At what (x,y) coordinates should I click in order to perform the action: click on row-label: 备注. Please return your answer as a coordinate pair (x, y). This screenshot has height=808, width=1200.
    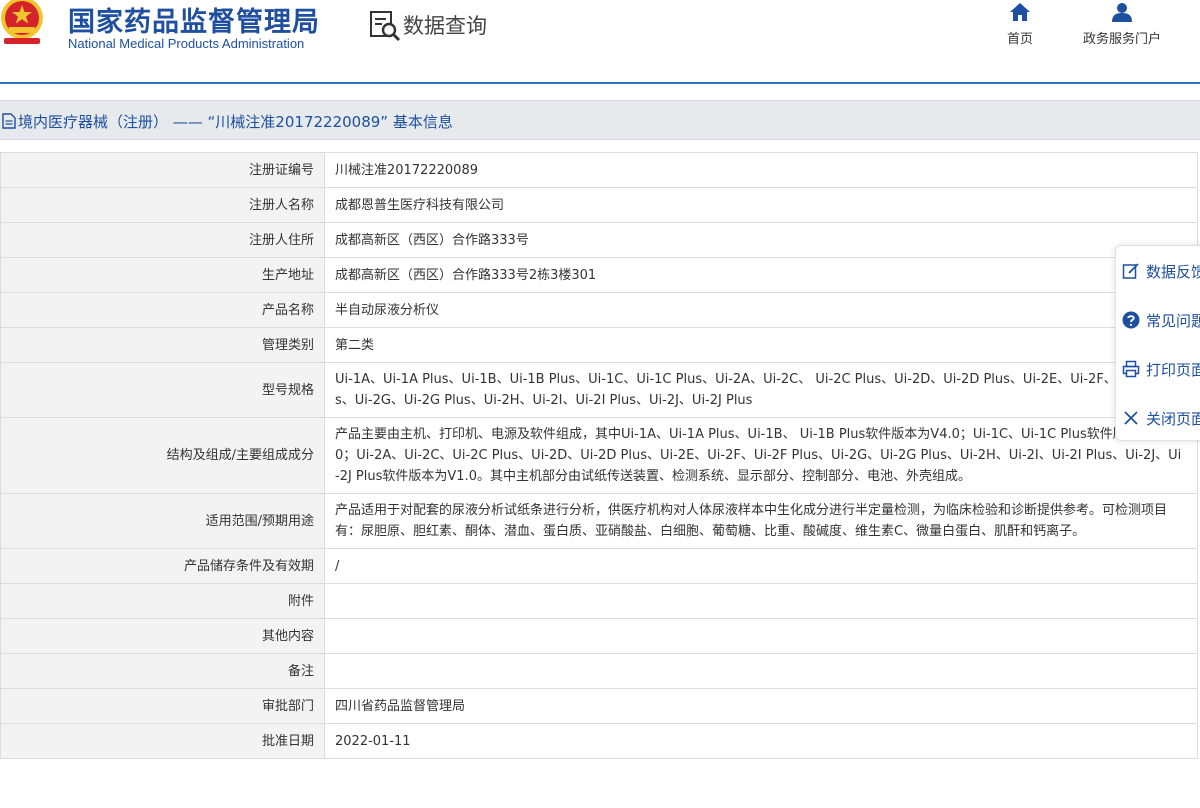
    Looking at the image, I should click on (162, 671).